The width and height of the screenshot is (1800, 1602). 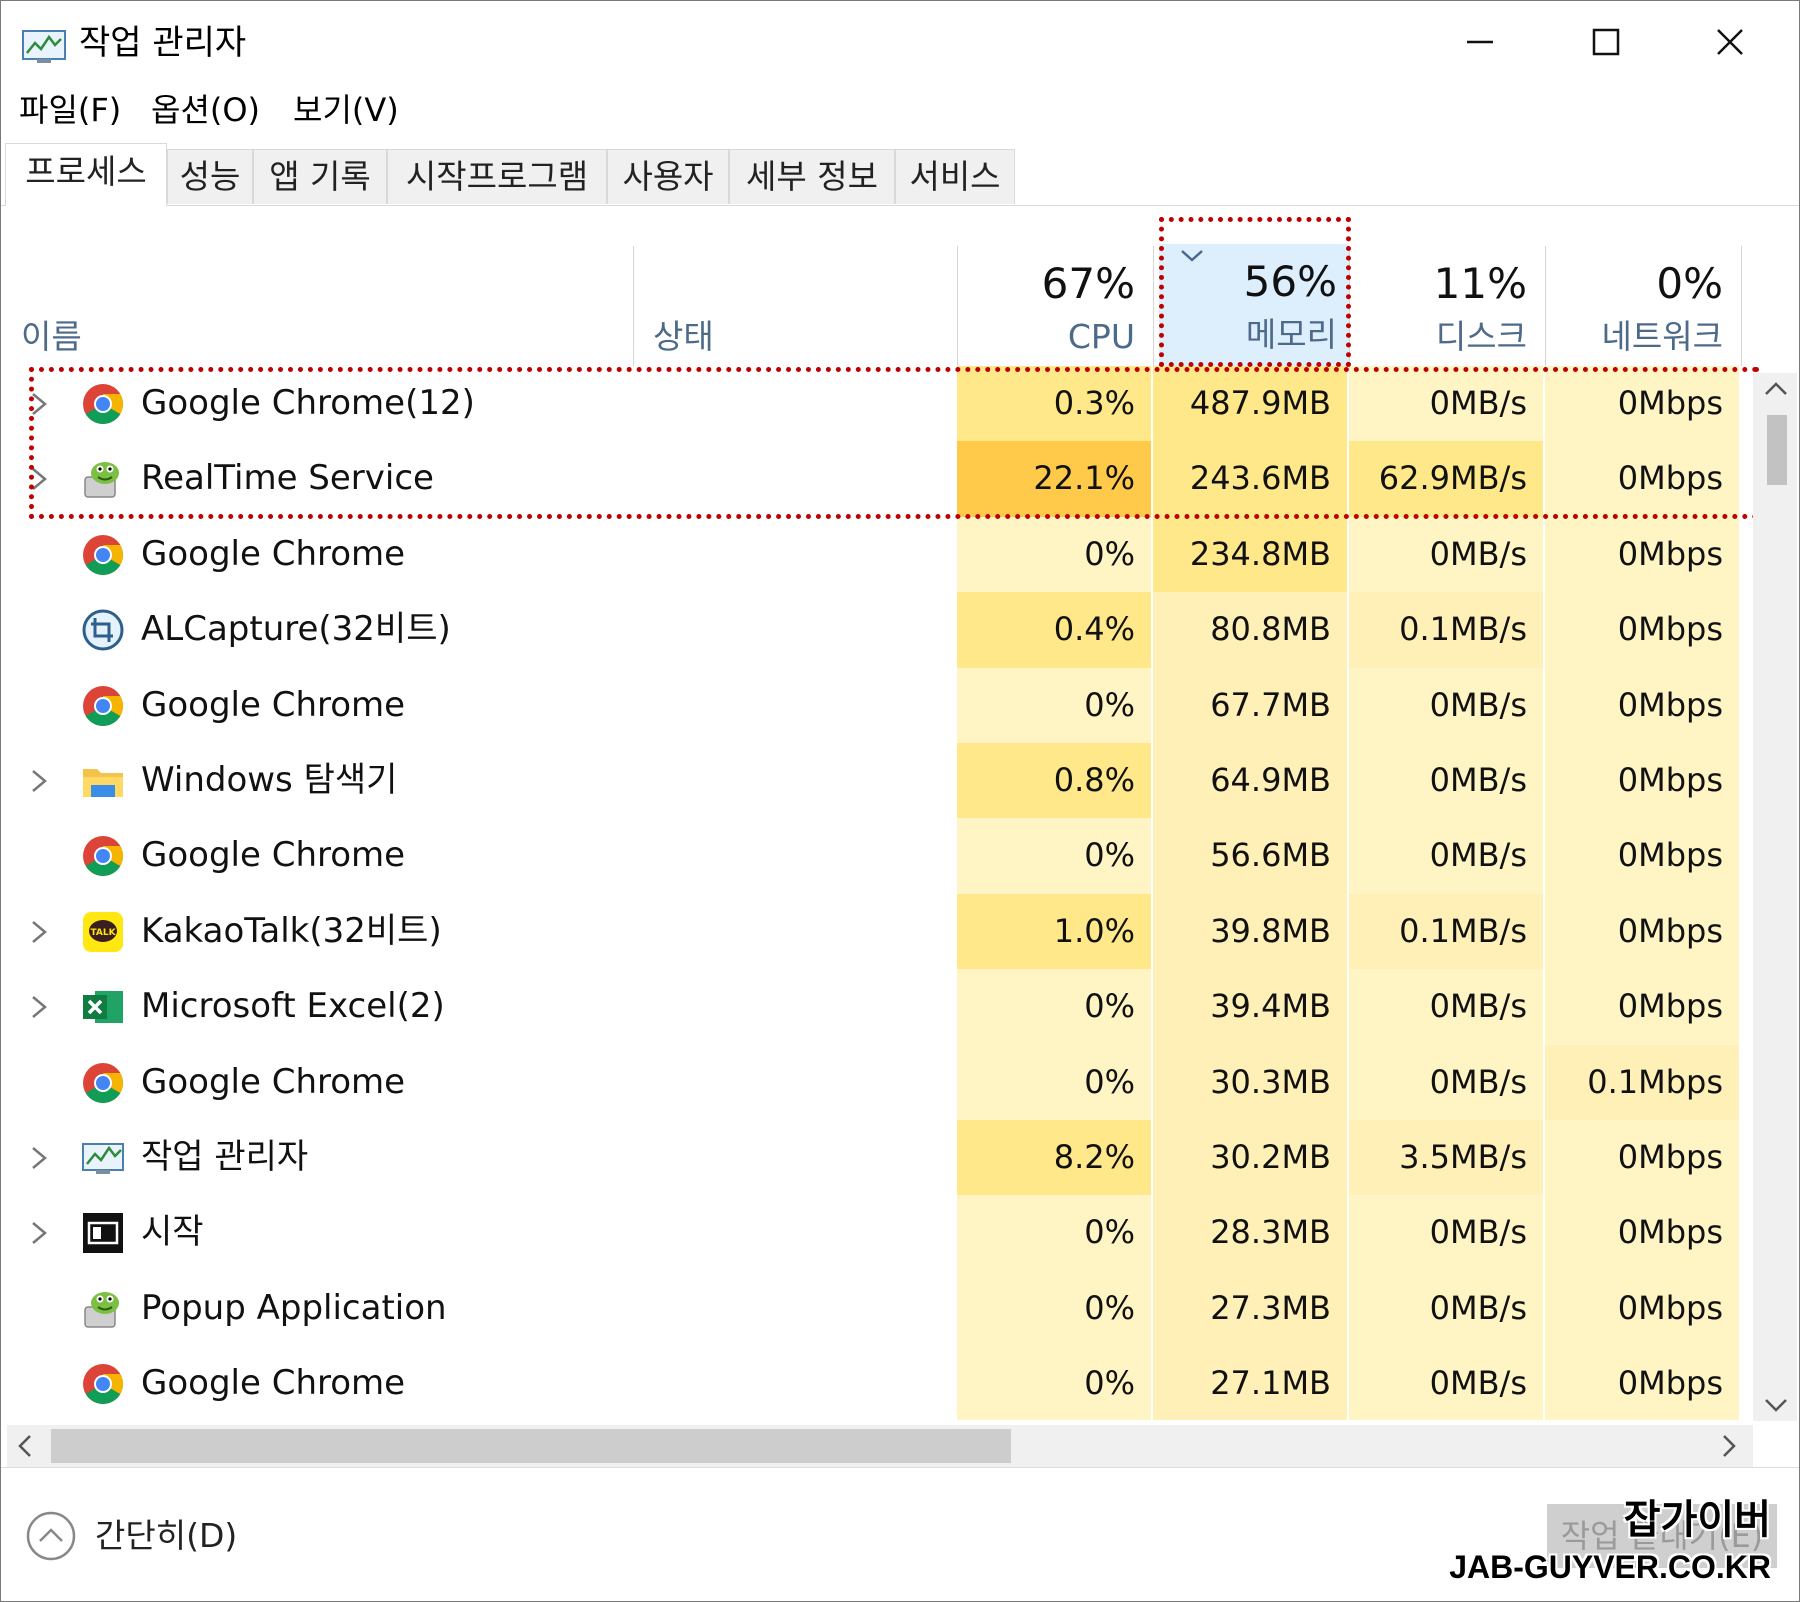 What do you see at coordinates (1643, 1082) in the screenshot?
I see `process-network: 0.1Mbps` at bounding box center [1643, 1082].